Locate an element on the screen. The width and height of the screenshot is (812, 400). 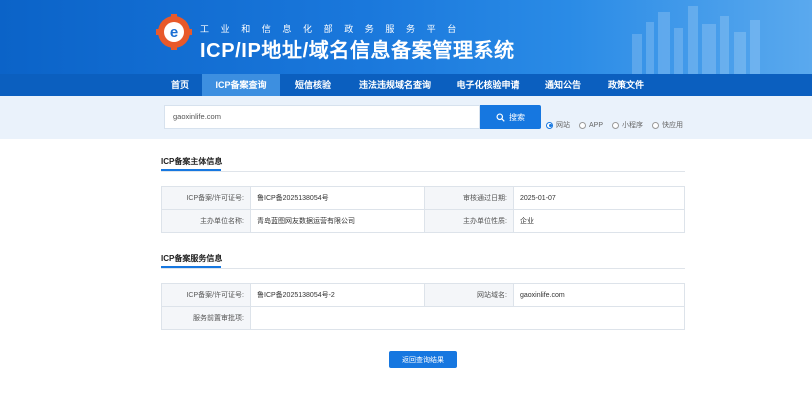
search-type-label: 网站 is located at coordinates (563, 125).